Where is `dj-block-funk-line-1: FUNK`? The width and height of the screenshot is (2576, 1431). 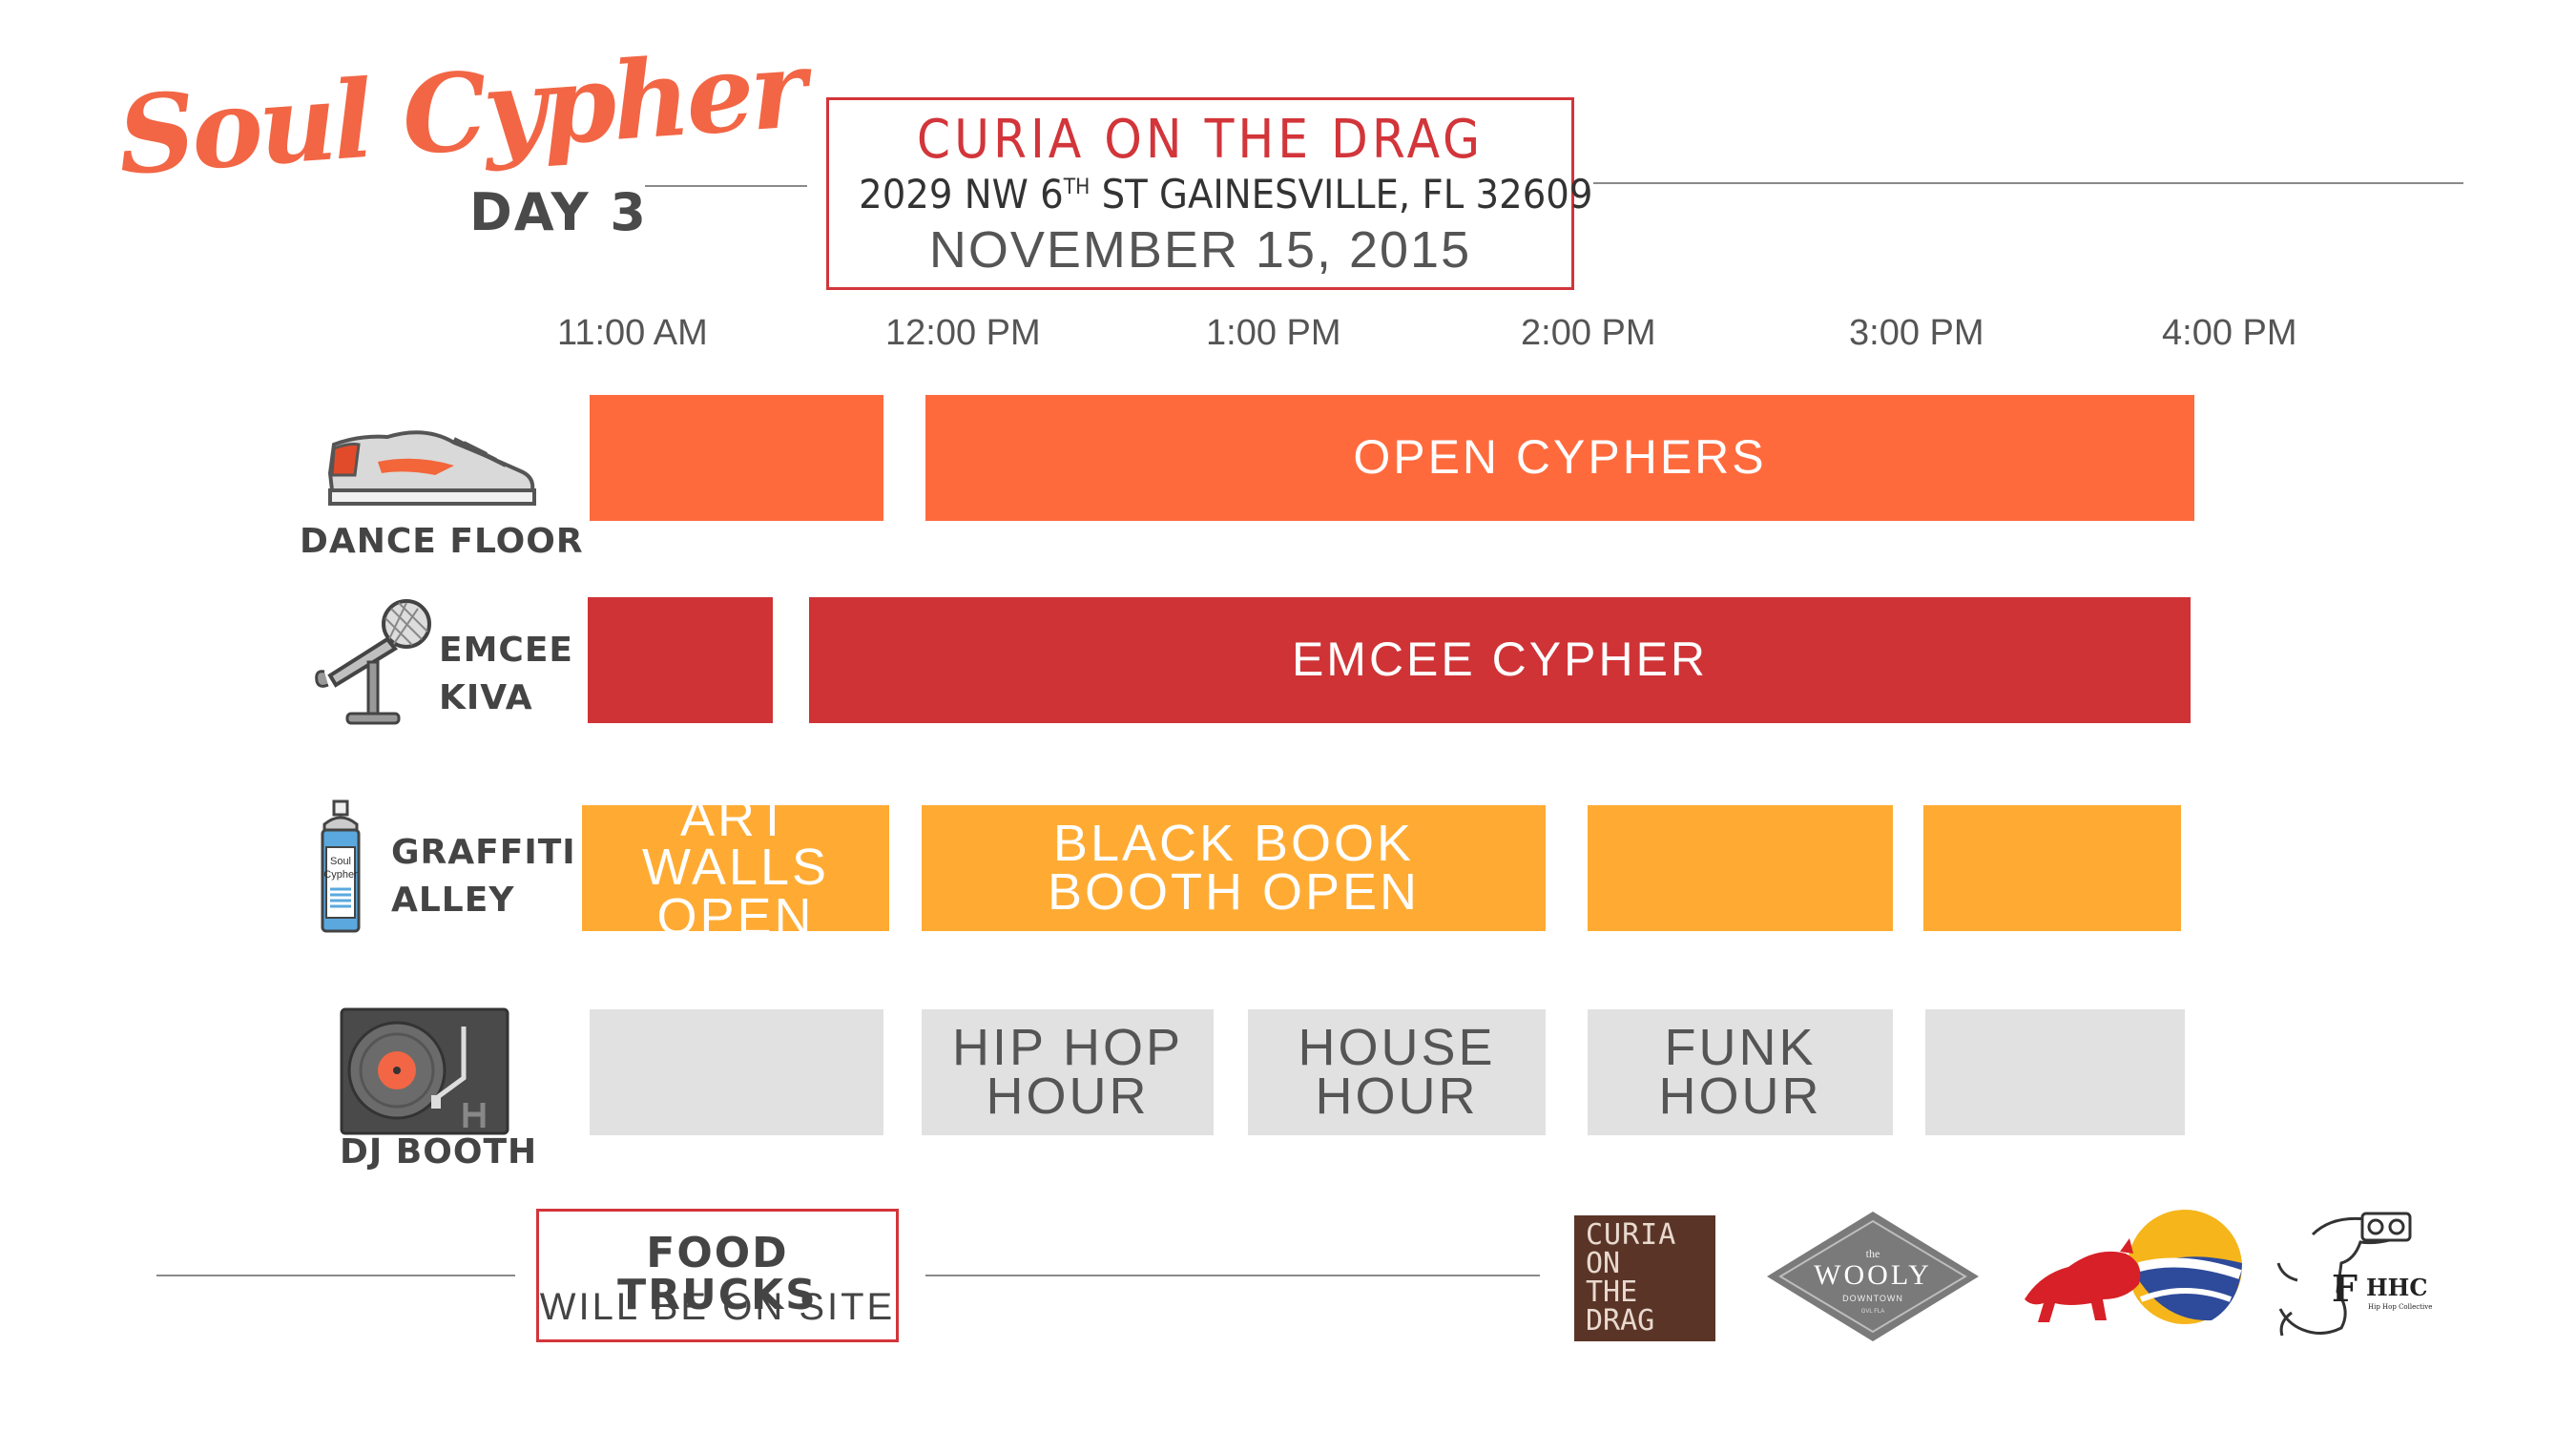
dj-block-funk-line-1: FUNK is located at coordinates (1740, 1047).